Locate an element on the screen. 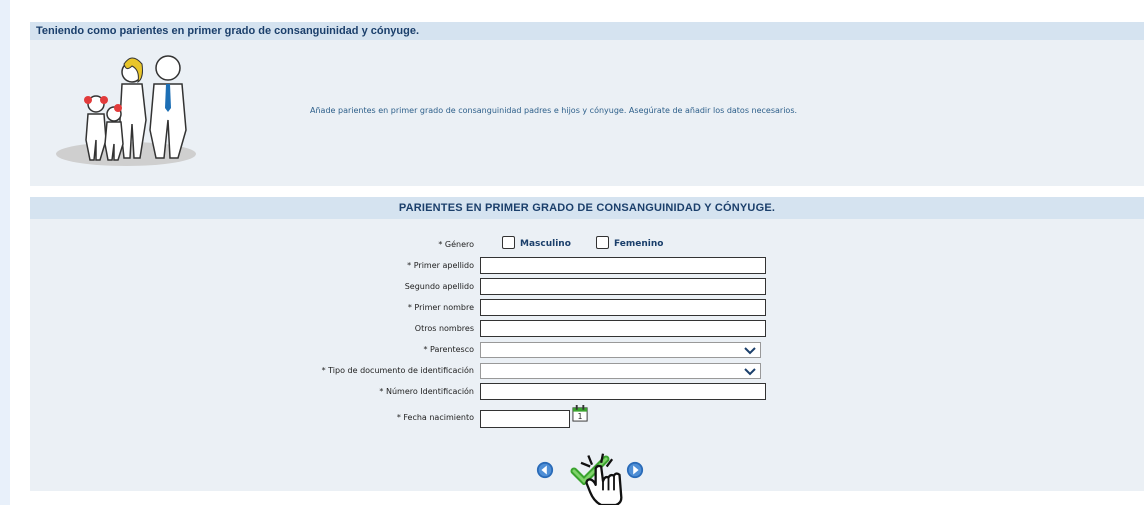  segundo-apellido-input is located at coordinates (623, 286).